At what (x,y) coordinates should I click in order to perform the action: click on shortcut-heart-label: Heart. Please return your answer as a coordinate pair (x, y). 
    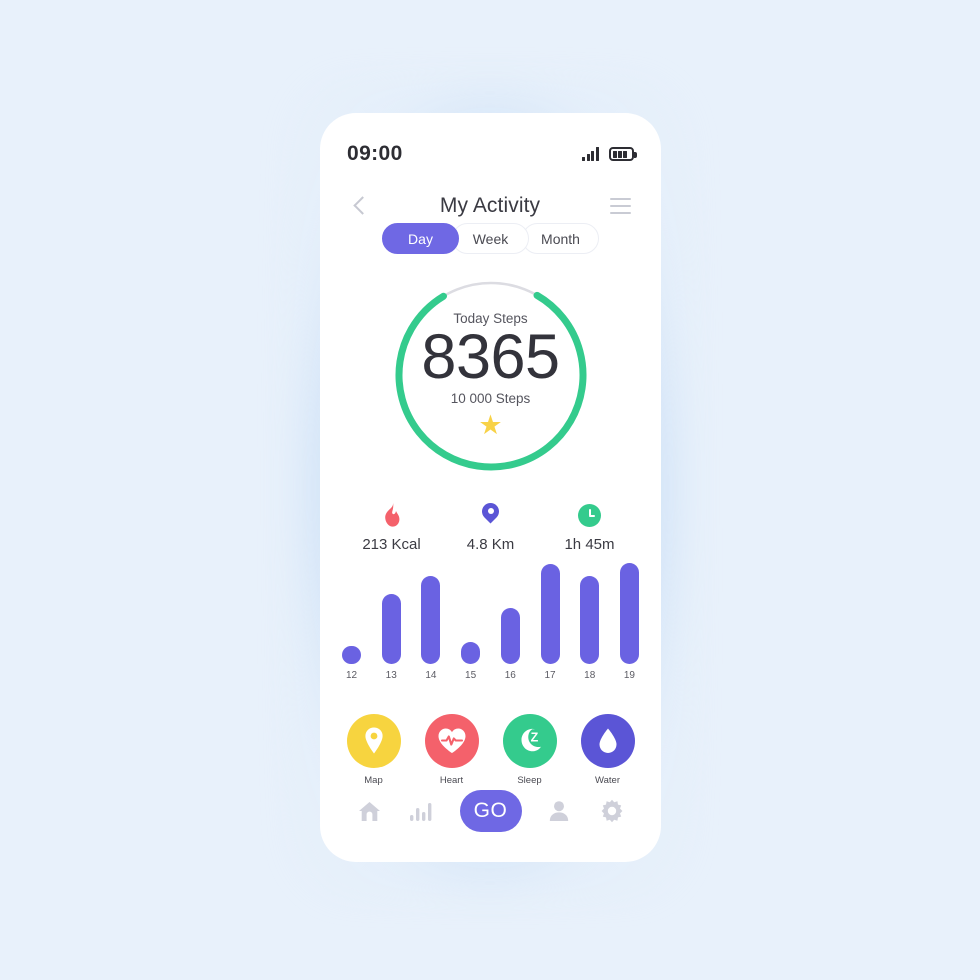
    Looking at the image, I should click on (451, 780).